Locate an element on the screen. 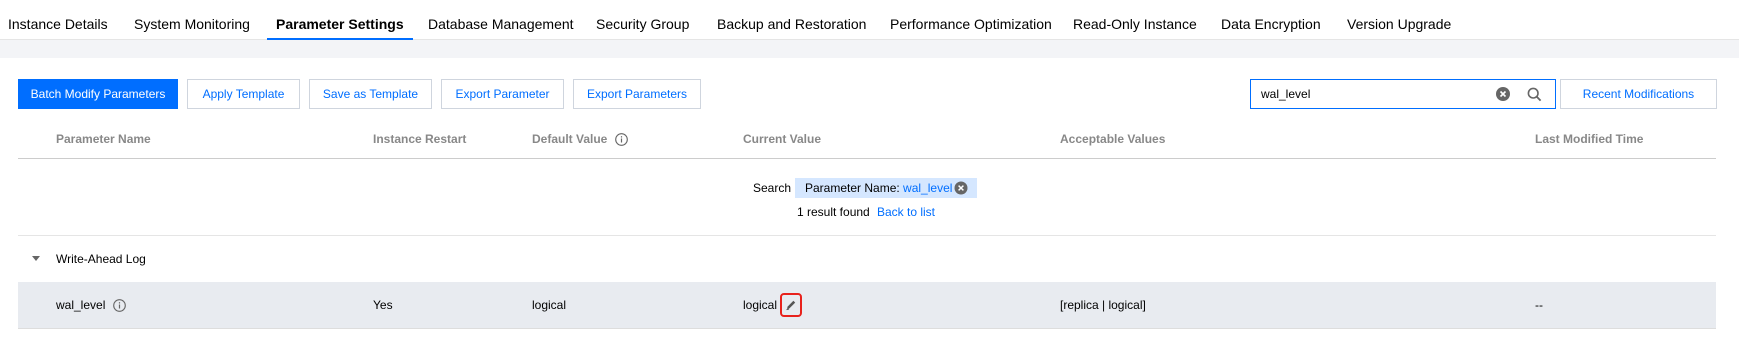  tab-performance-optimization: Performance Optimization is located at coordinates (971, 20).